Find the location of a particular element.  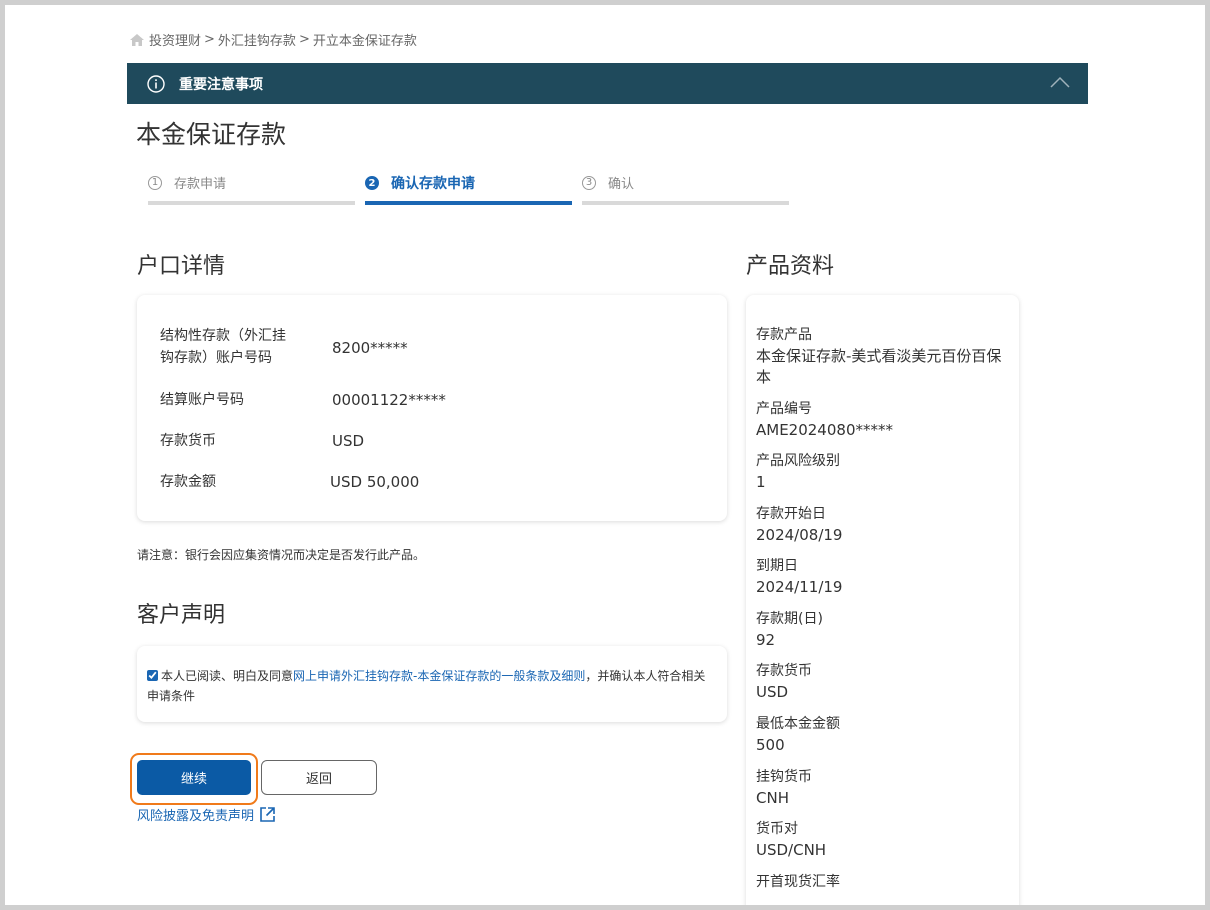

product-item-initial-spot-rate: 开首现货汇率 is located at coordinates (886, 882).